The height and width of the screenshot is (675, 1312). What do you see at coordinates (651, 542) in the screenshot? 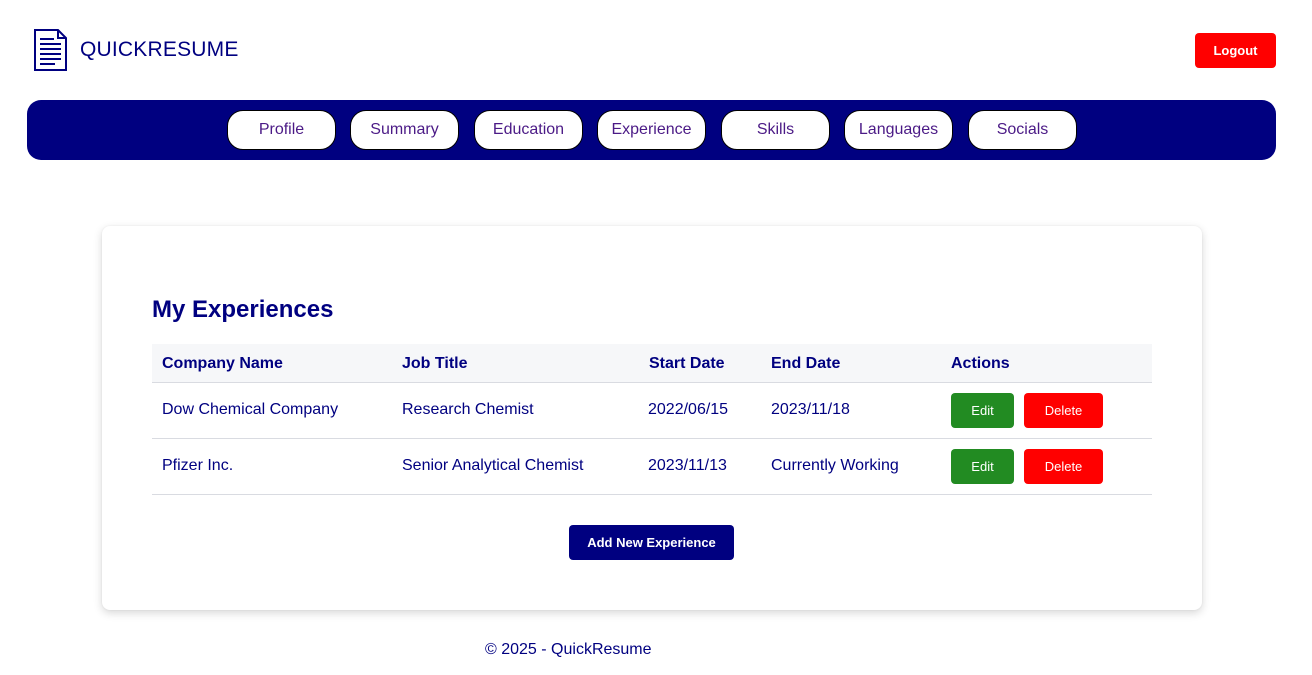
I see `add-experience-button: Add New Experience` at bounding box center [651, 542].